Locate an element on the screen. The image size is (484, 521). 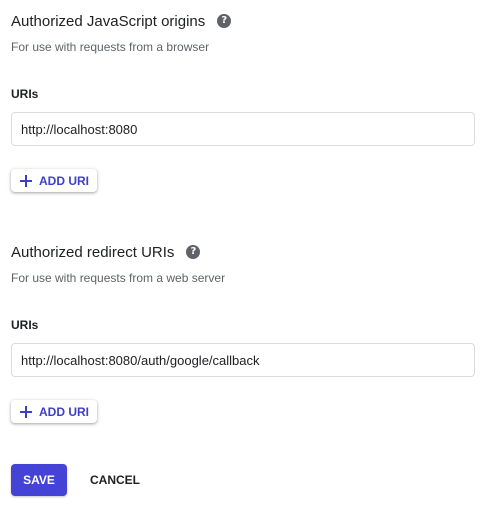
add-origin-uri-button: ADD URI is located at coordinates (54, 180).